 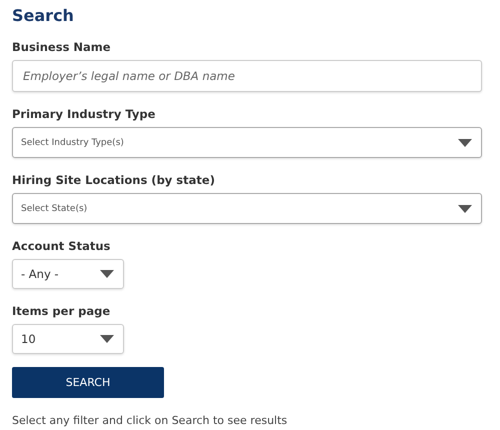 What do you see at coordinates (68, 274) in the screenshot?
I see `dropdown: - Any -` at bounding box center [68, 274].